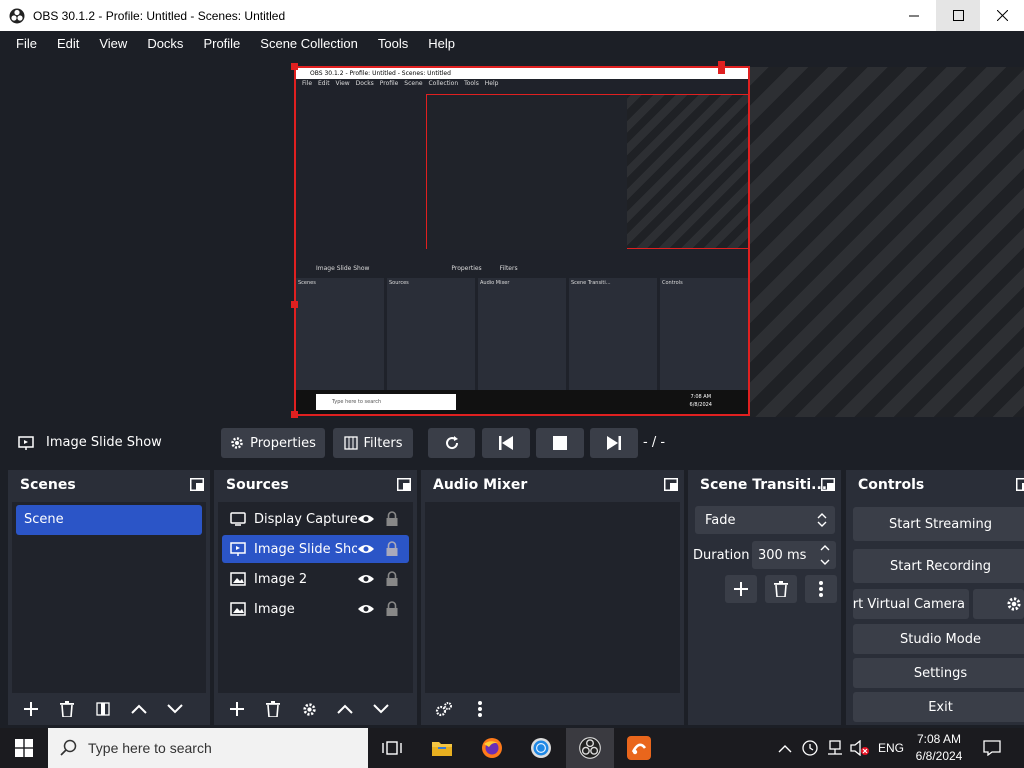  I want to click on next-slide-button, so click(614, 443).